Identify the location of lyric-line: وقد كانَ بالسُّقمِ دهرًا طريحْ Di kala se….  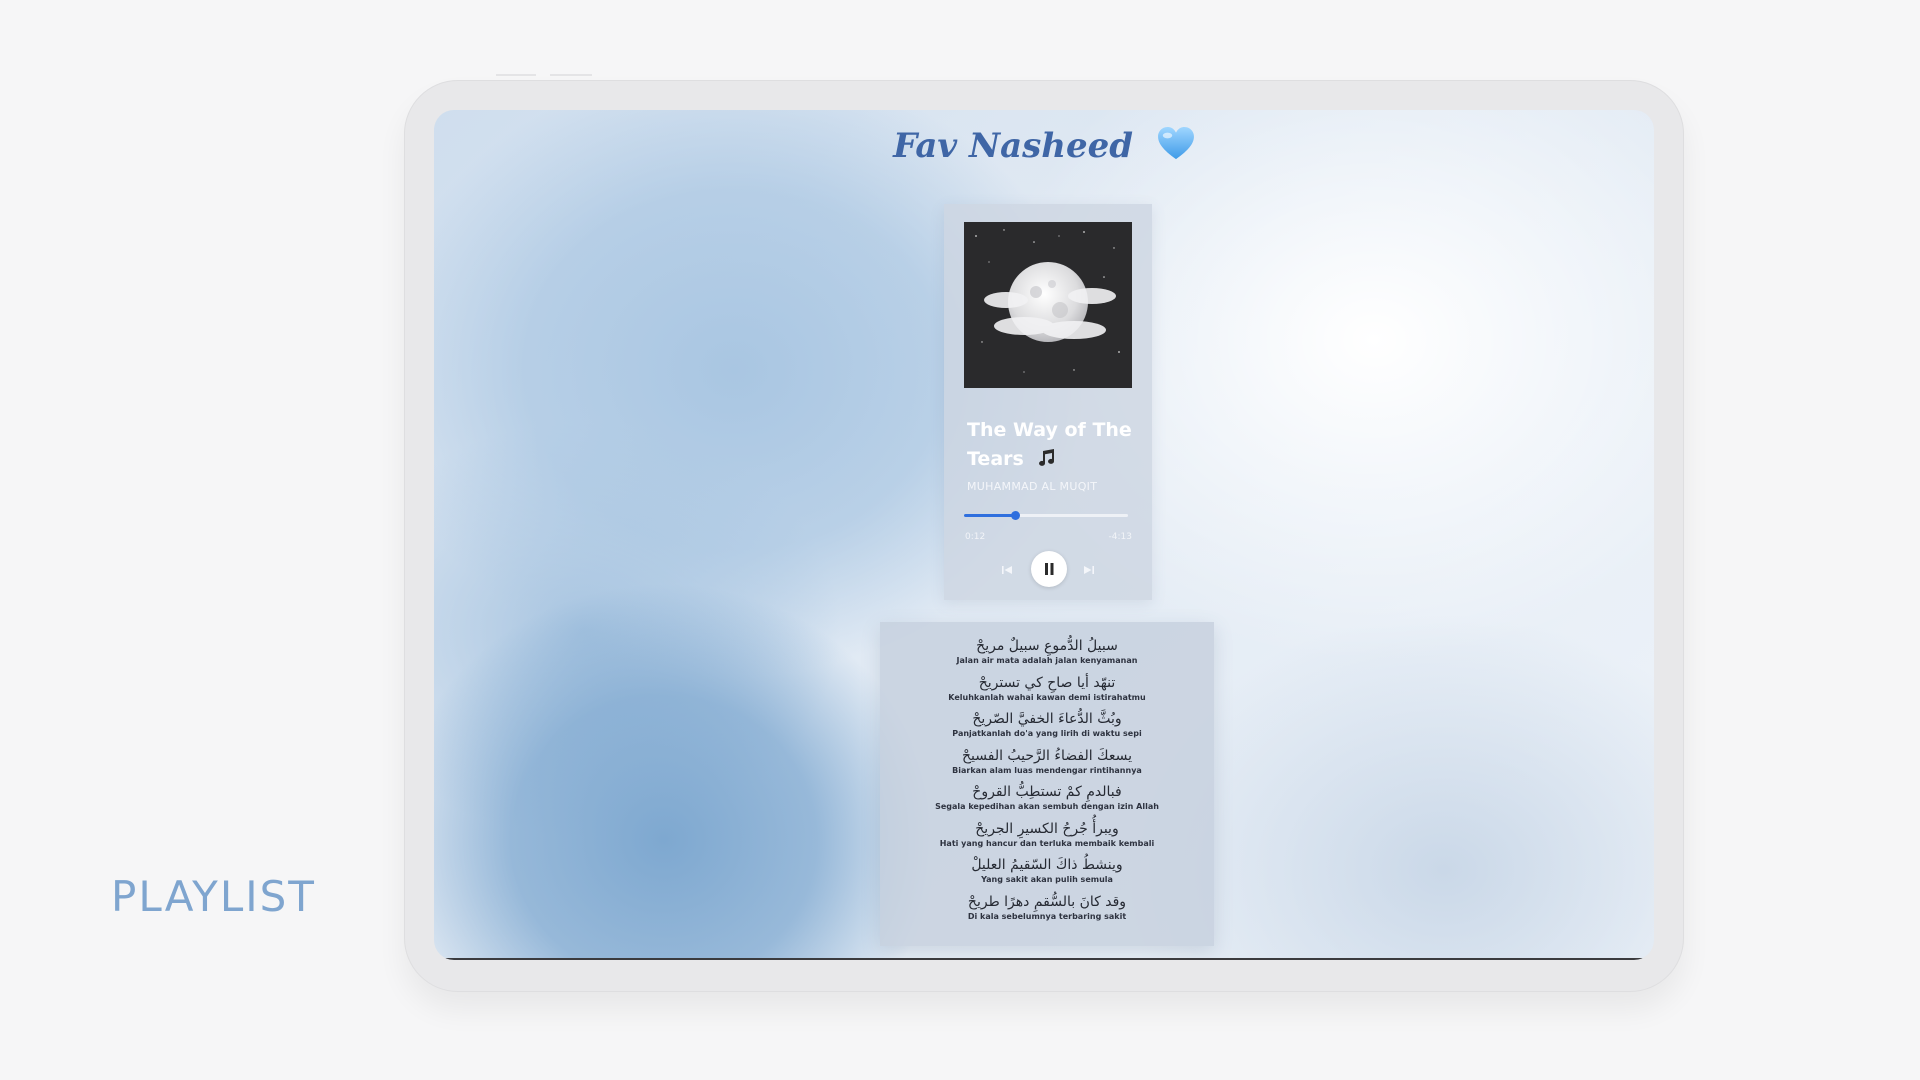
(1047, 910).